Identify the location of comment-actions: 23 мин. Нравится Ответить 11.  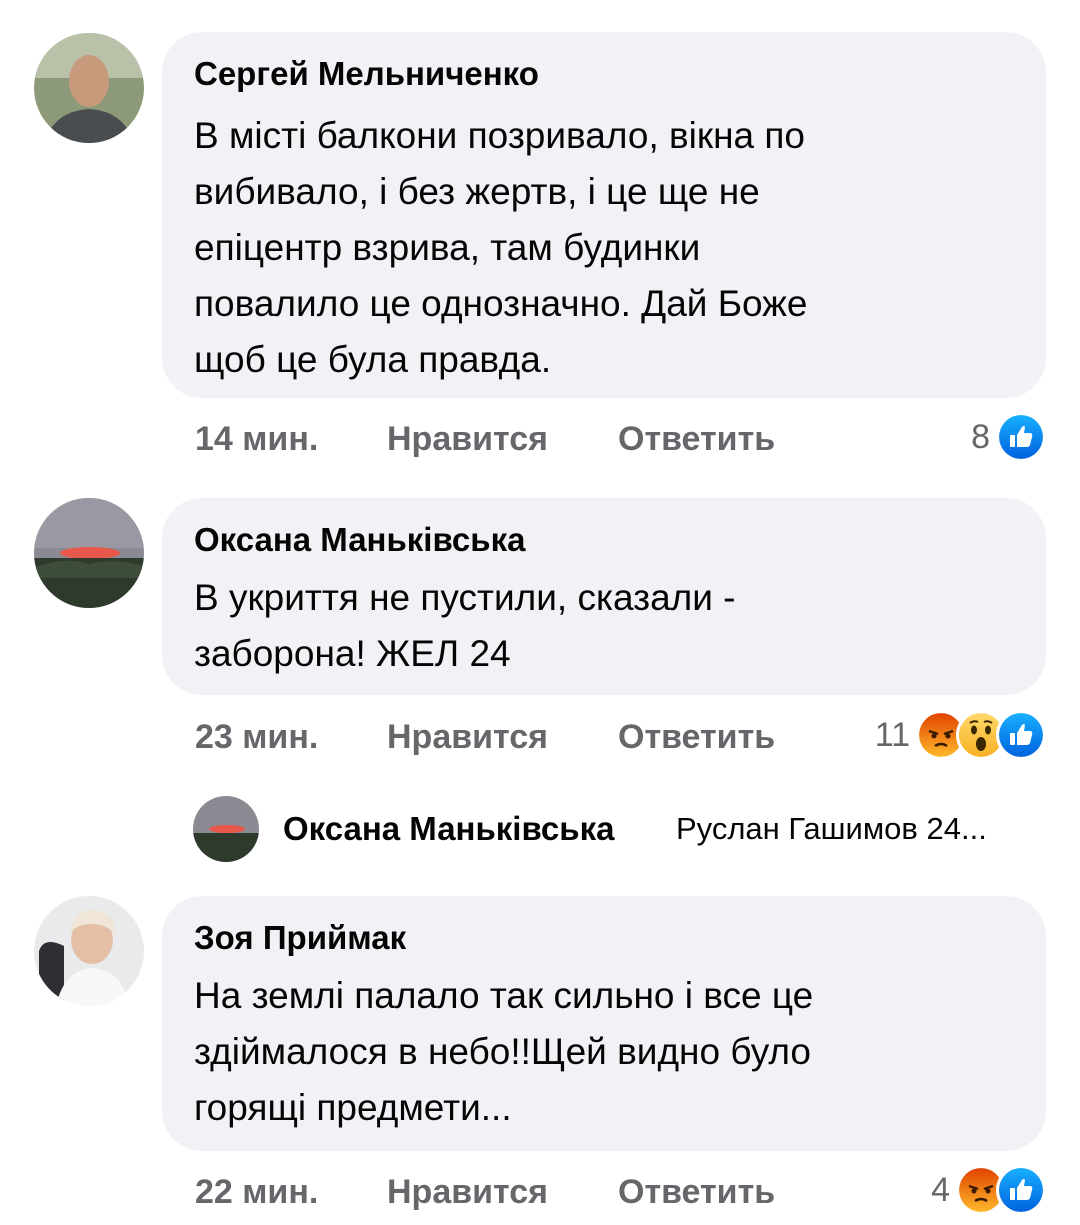
(620, 736).